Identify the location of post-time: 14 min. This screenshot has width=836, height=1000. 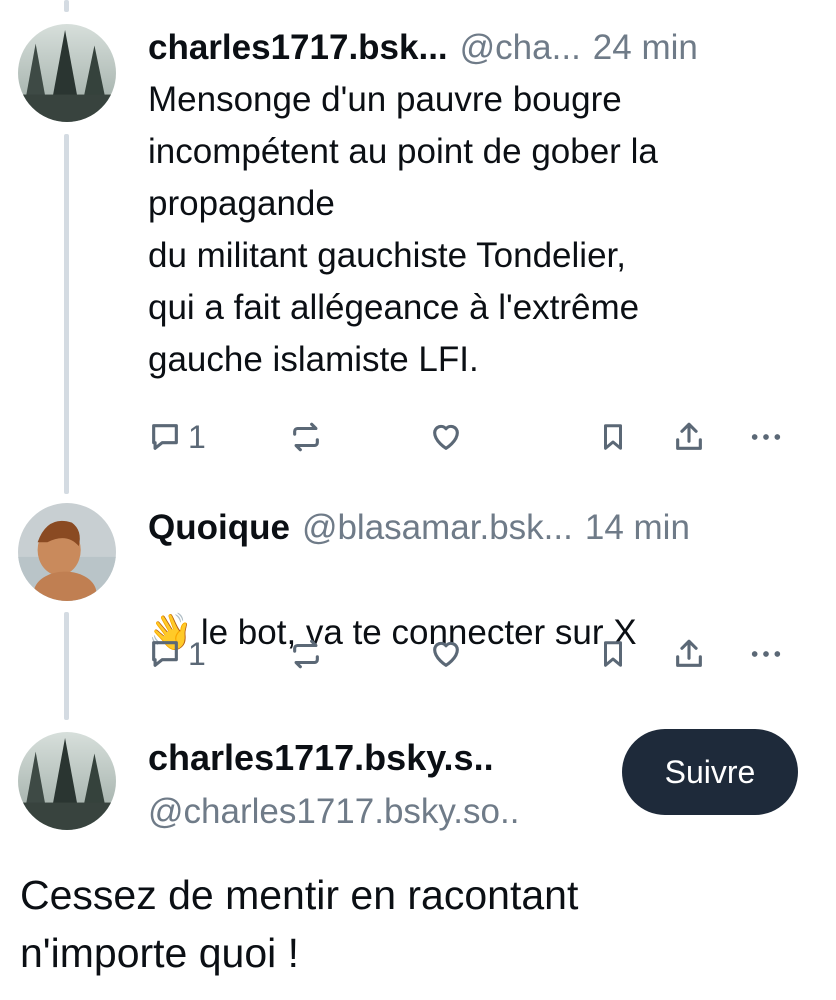
(637, 528).